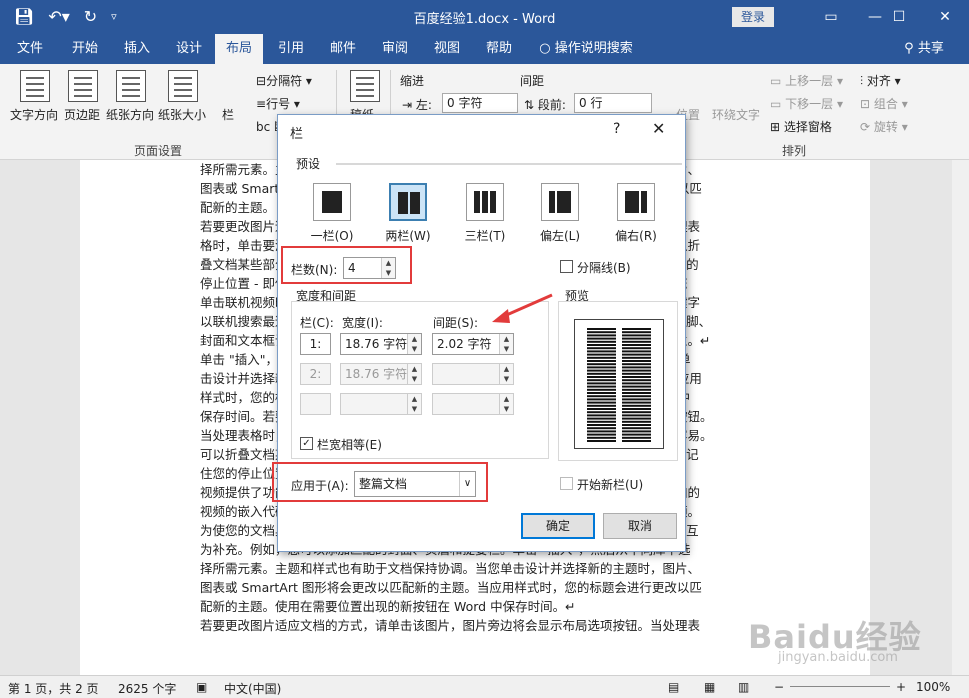  I want to click on columns-button: 栏, so click(228, 114).